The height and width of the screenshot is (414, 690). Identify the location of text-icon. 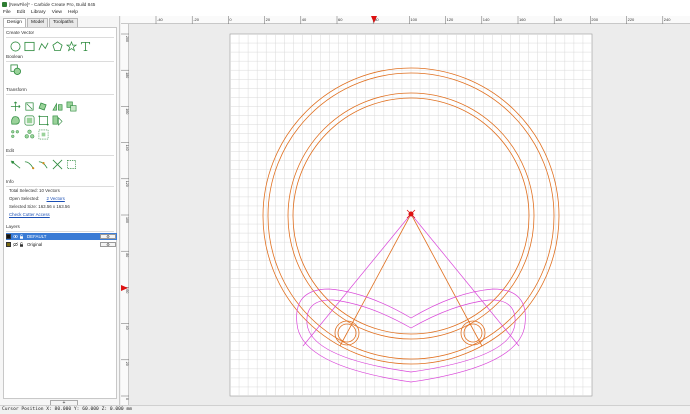
(85, 46).